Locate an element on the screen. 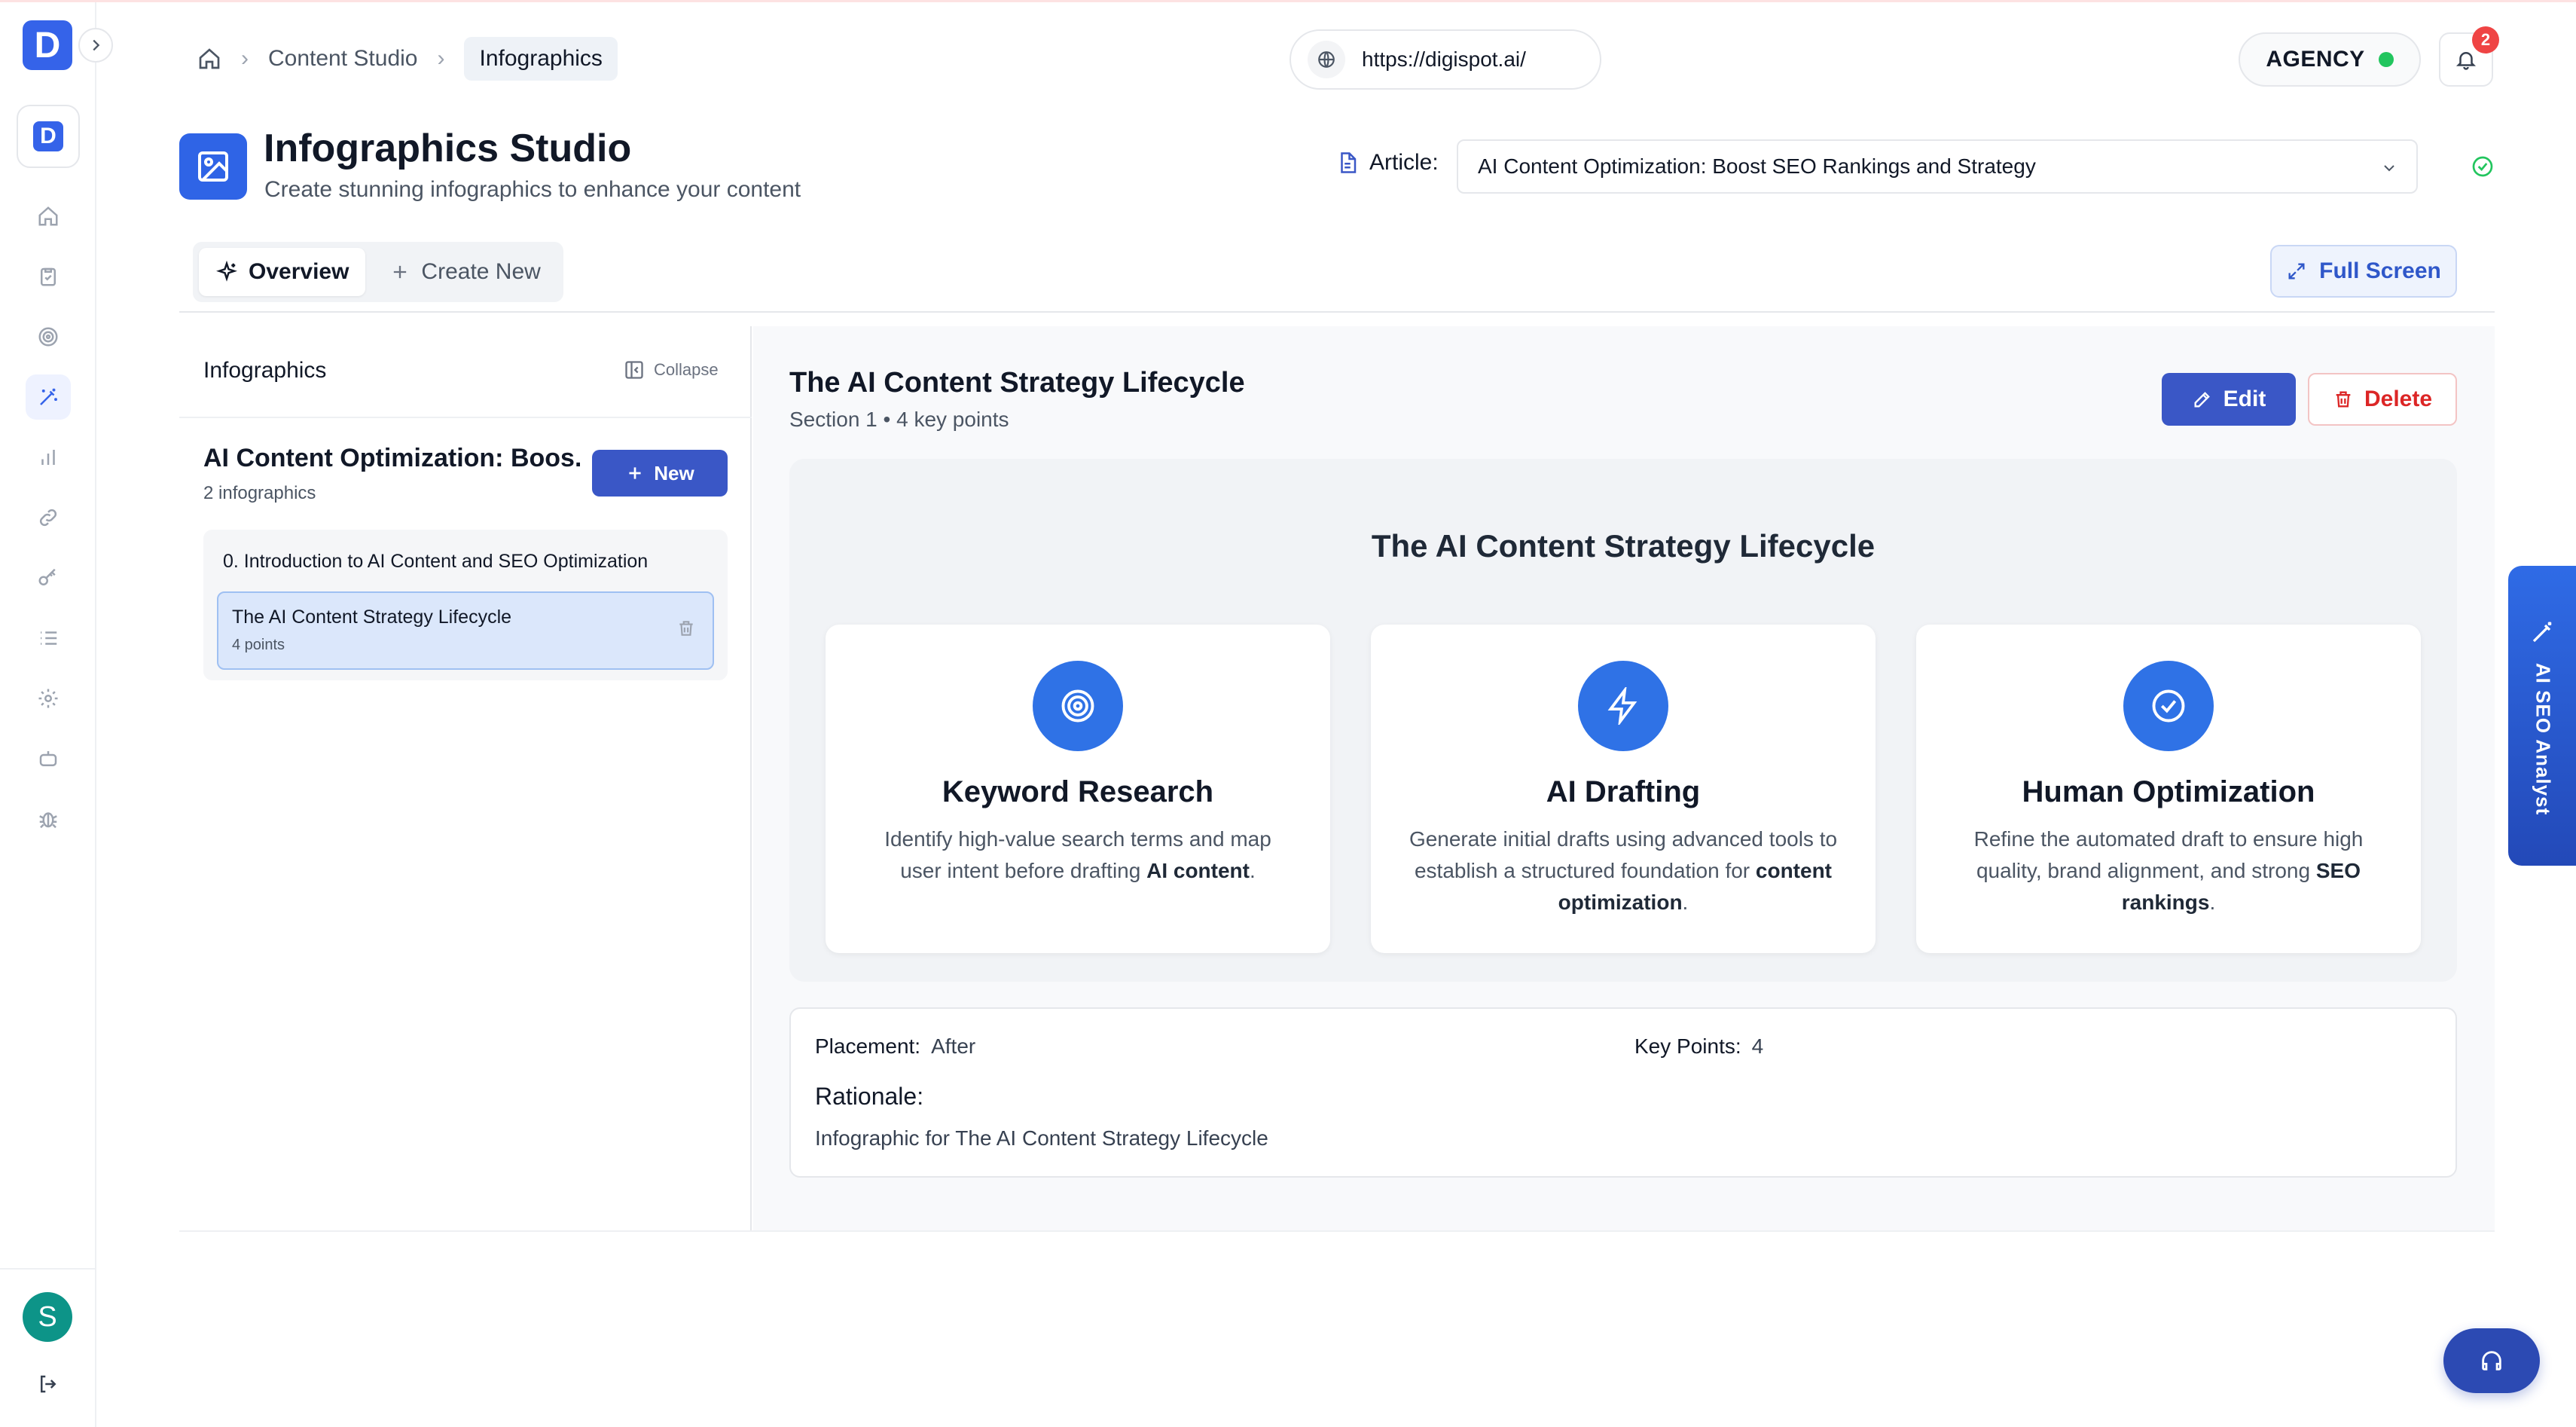 The image size is (2576, 1427). breadcrumb: › Content Studio › Infographics is located at coordinates (408, 58).